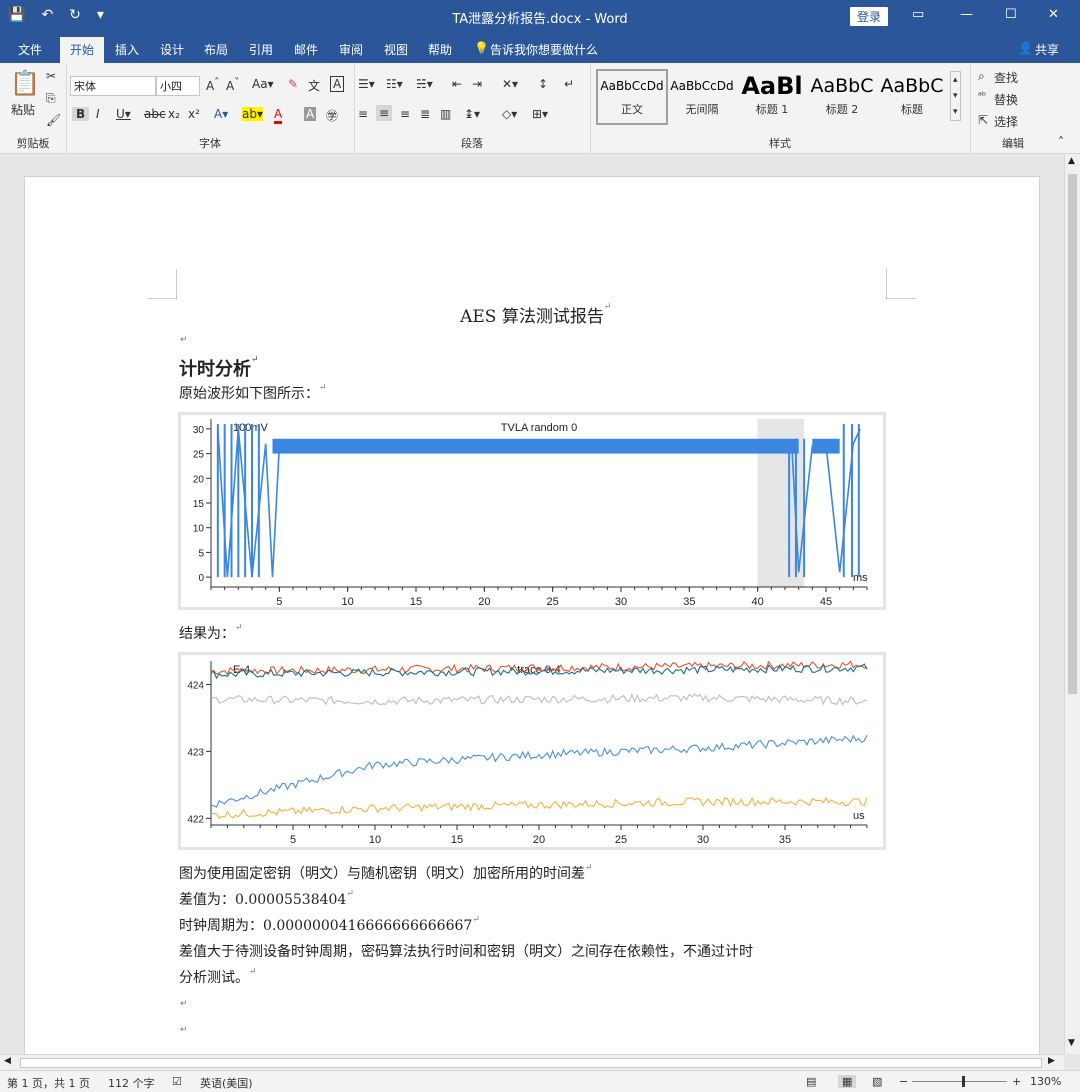  Describe the element at coordinates (221, 114) in the screenshot. I see `text-effects-icon: A▾` at that location.